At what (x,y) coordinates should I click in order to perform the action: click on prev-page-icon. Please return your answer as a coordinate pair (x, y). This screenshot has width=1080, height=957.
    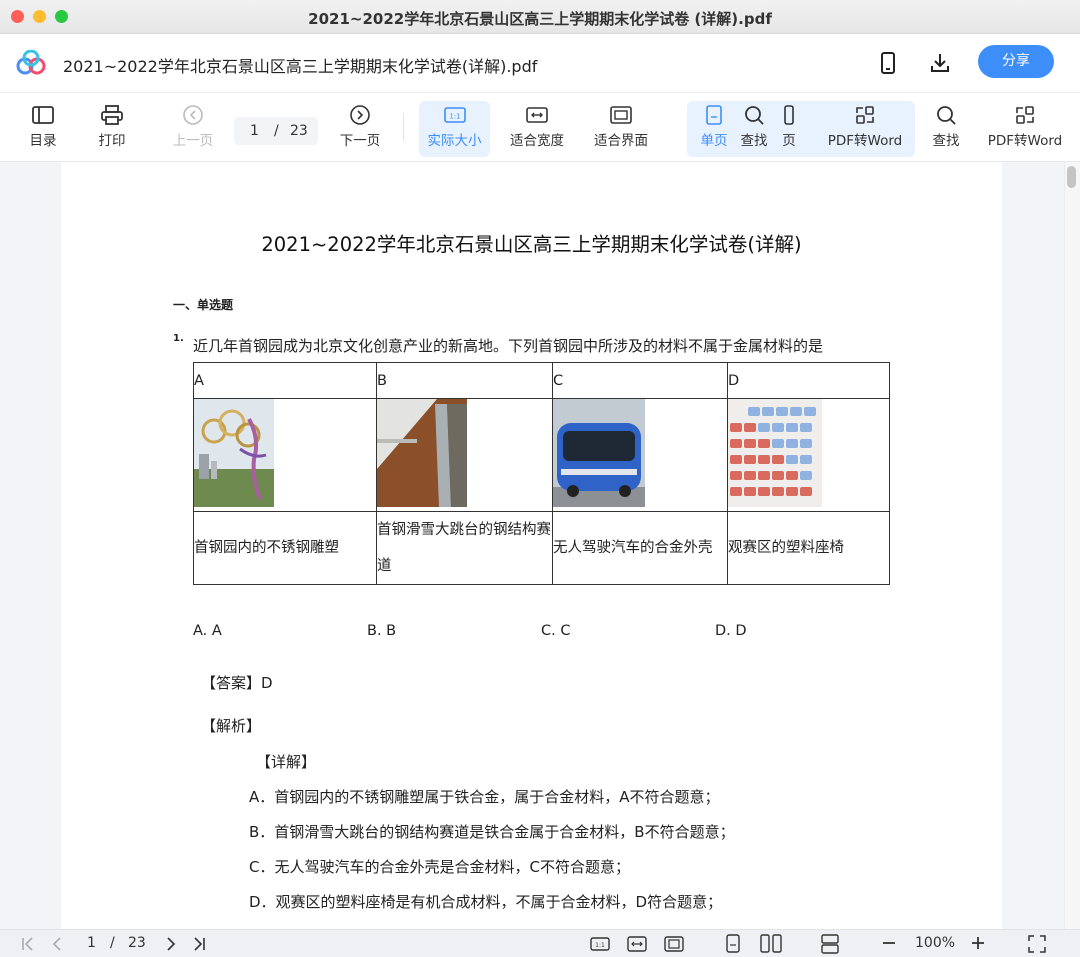
    Looking at the image, I should click on (57, 944).